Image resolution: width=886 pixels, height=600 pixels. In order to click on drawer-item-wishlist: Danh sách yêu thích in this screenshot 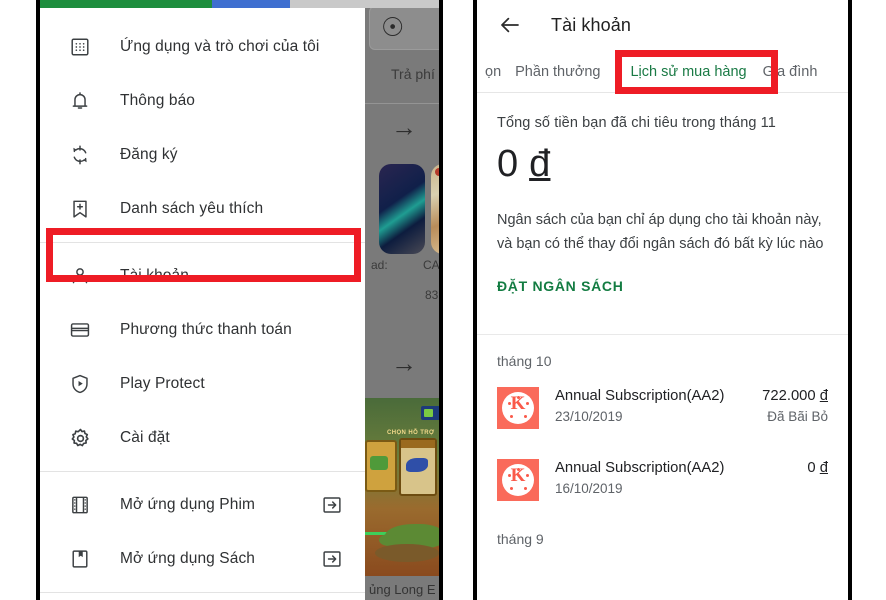, I will do `click(202, 209)`.